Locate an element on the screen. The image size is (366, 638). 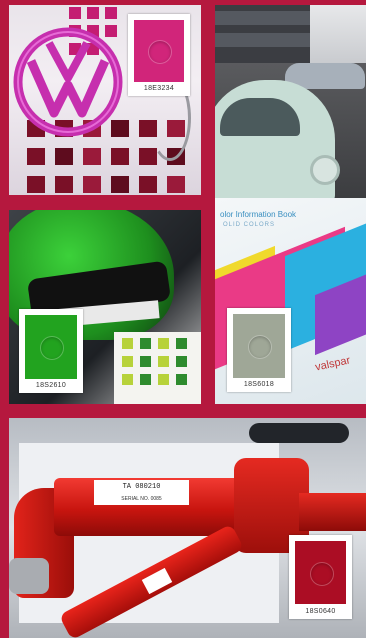
swatch-card-red: 18S0640 is located at coordinates (320, 577).